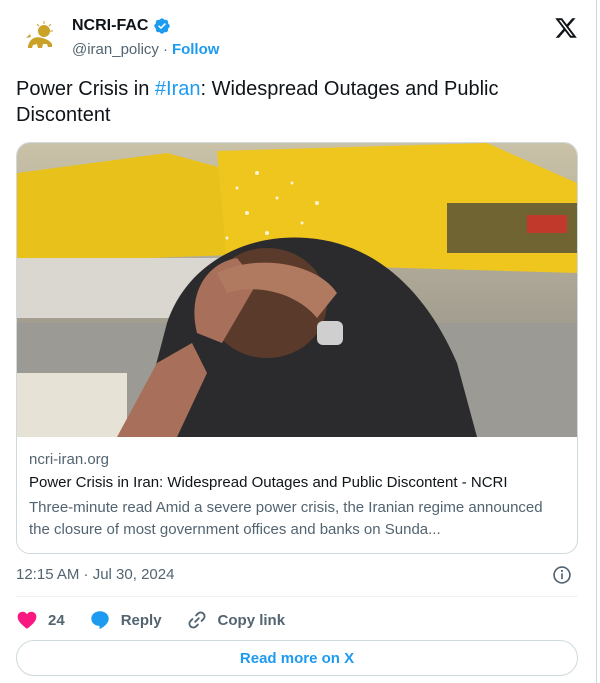 This screenshot has height=683, width=600. I want to click on tweet-header: NCRI-FAC @iran_policy · Follow, so click(300, 38).